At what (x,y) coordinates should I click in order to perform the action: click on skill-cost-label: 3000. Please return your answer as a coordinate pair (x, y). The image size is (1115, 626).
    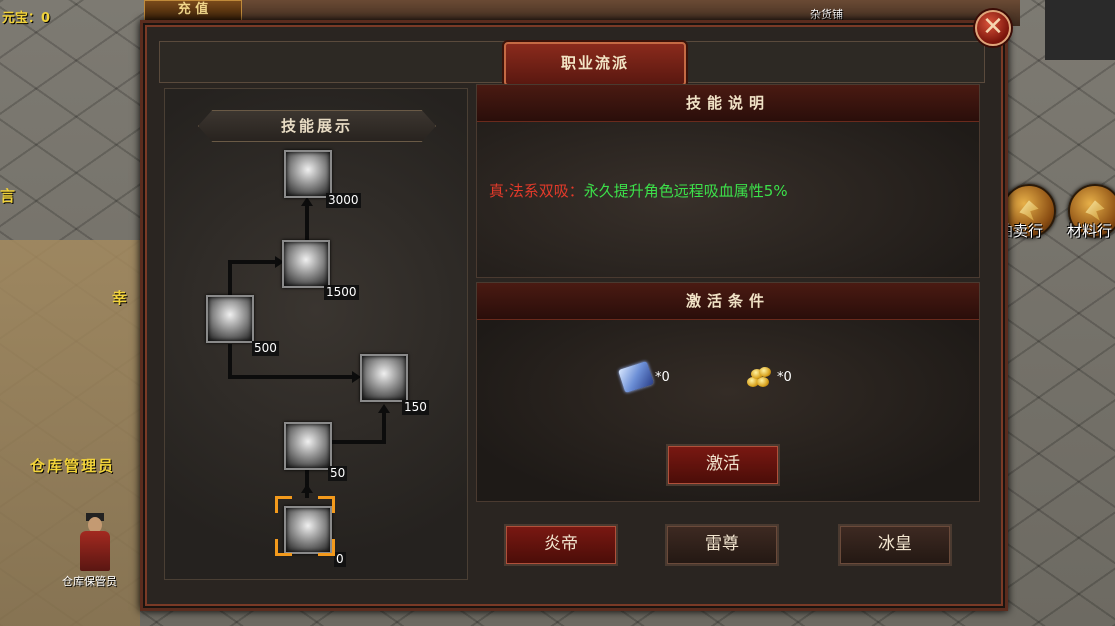
    Looking at the image, I should click on (343, 200).